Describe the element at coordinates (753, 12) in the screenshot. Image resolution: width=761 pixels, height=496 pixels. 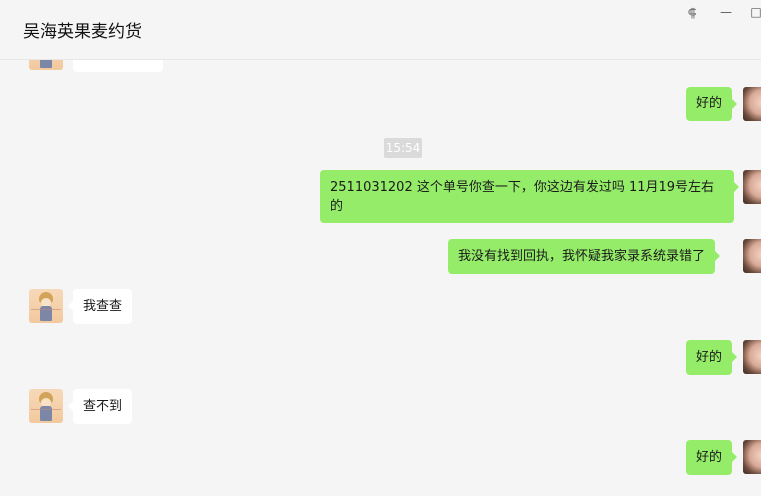
I see `maximize-icon: □` at that location.